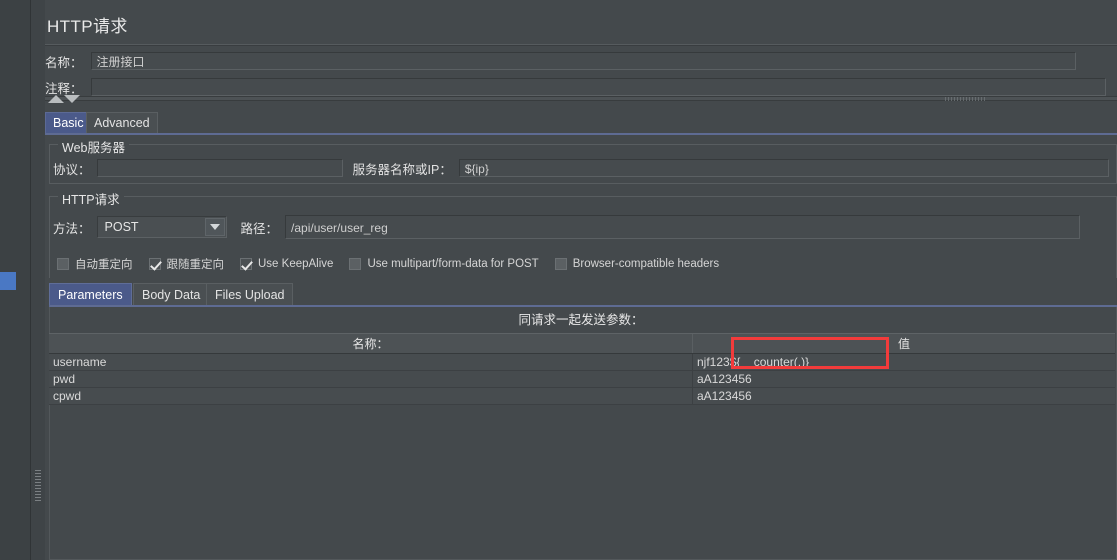  Describe the element at coordinates (91, 198) in the screenshot. I see `http-request-group-title: HTTP请求` at that location.